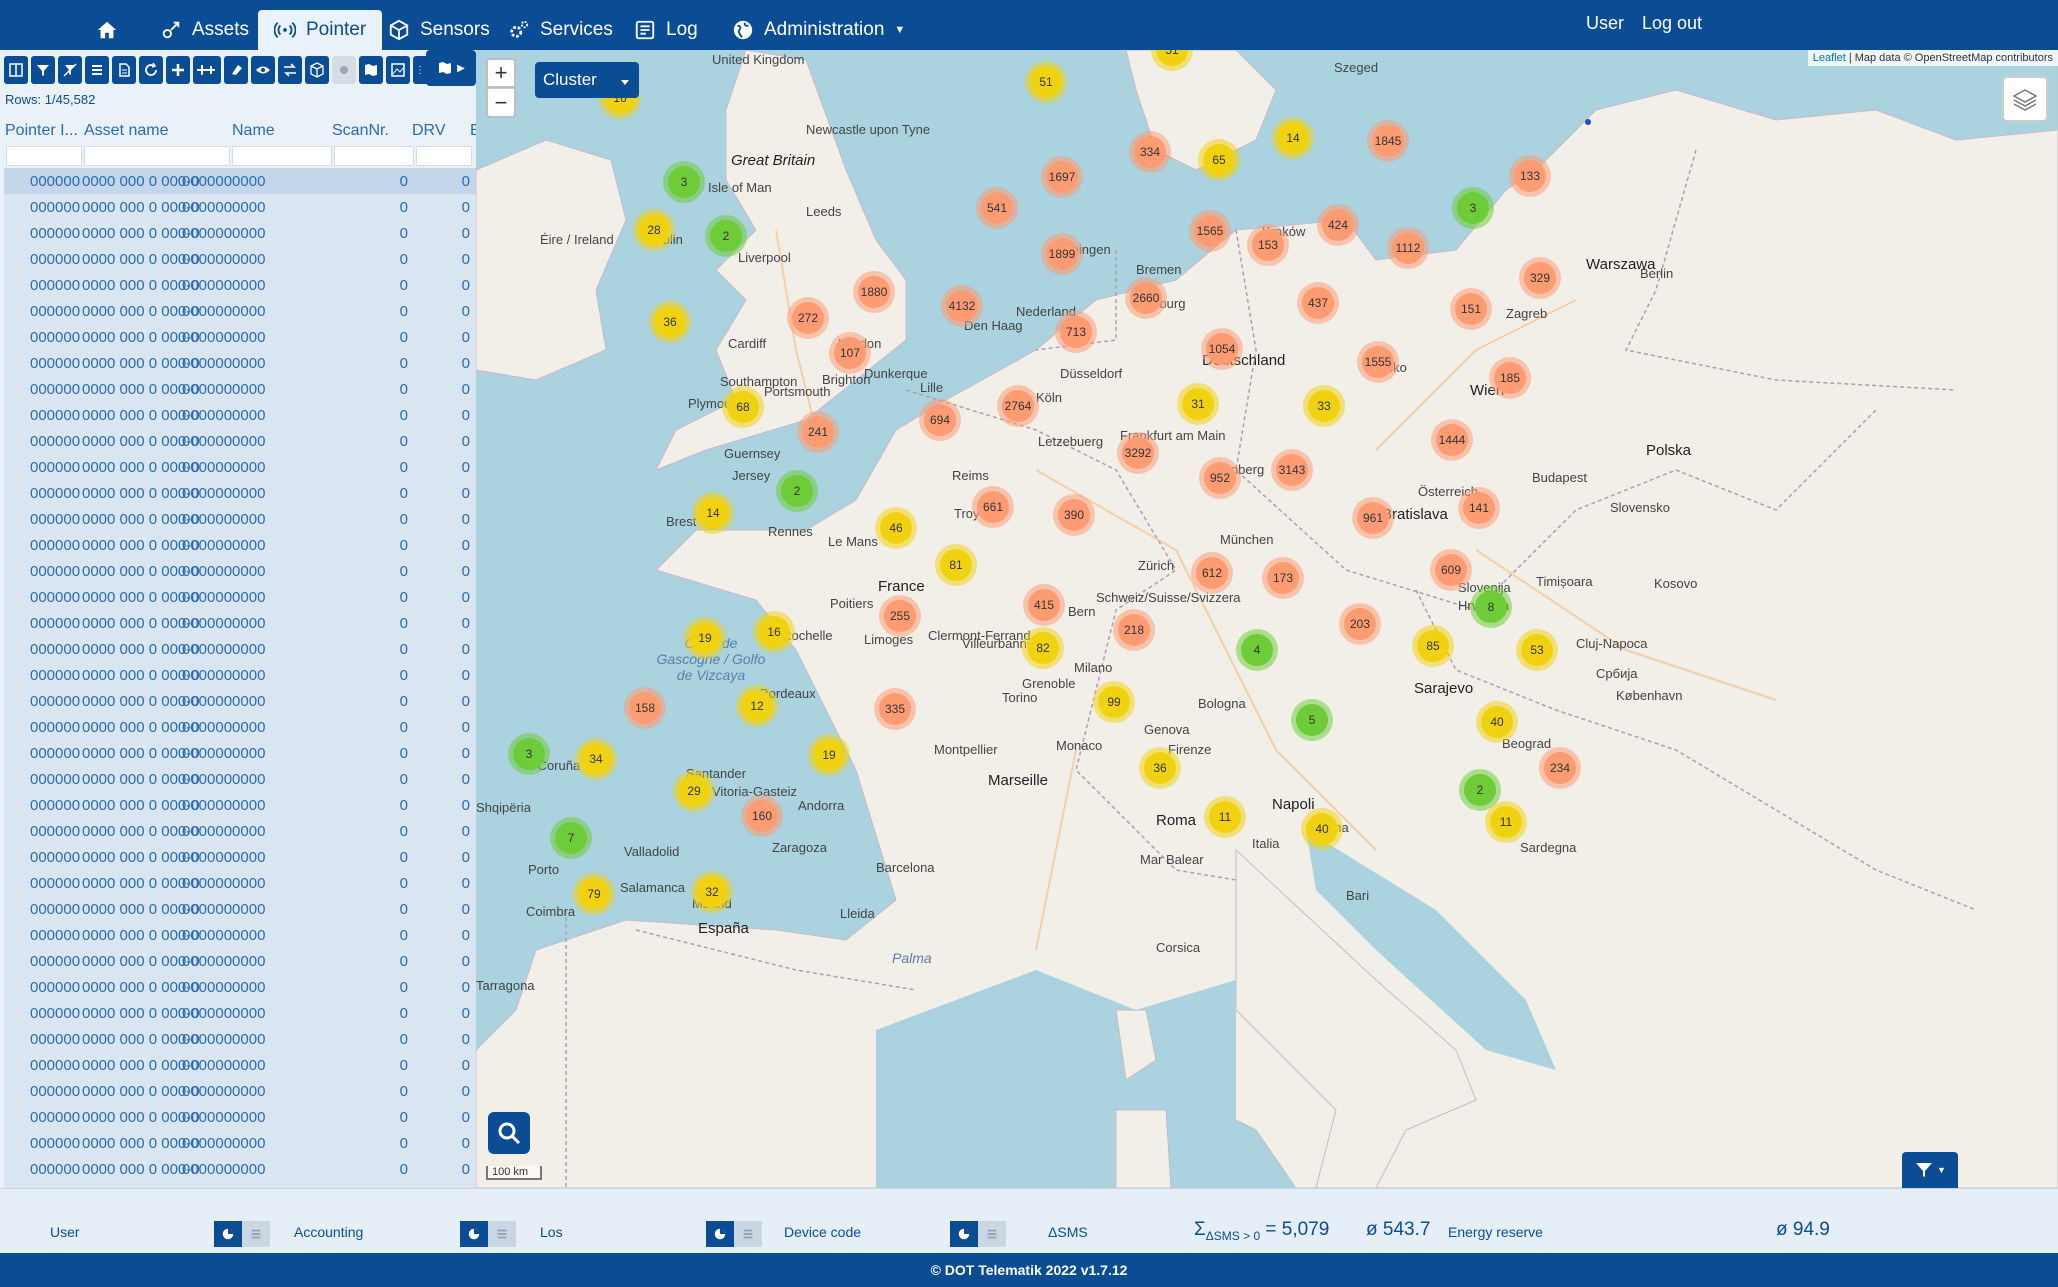  What do you see at coordinates (1451, 570) in the screenshot?
I see `cluster-marker: 609` at bounding box center [1451, 570].